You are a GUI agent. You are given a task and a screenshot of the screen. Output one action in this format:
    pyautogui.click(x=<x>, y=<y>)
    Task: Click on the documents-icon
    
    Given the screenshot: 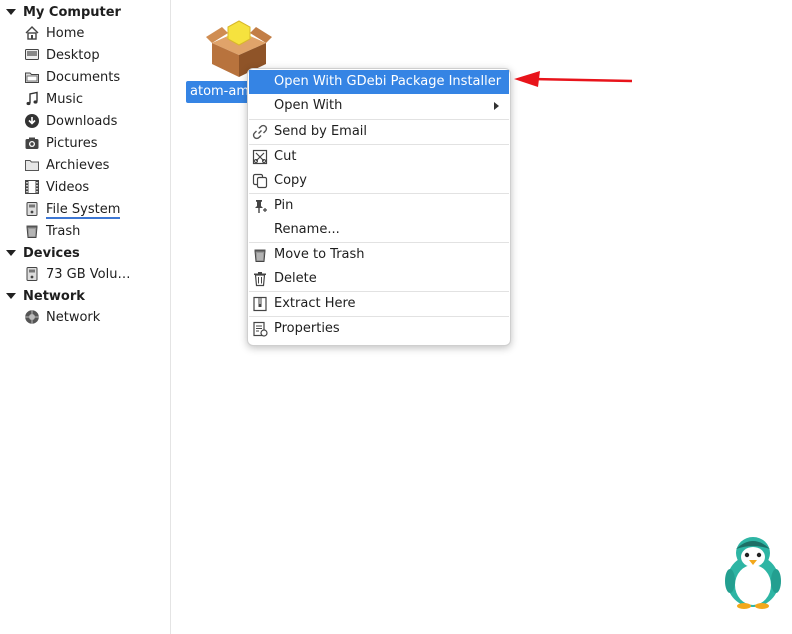 What is the action you would take?
    pyautogui.click(x=32, y=77)
    